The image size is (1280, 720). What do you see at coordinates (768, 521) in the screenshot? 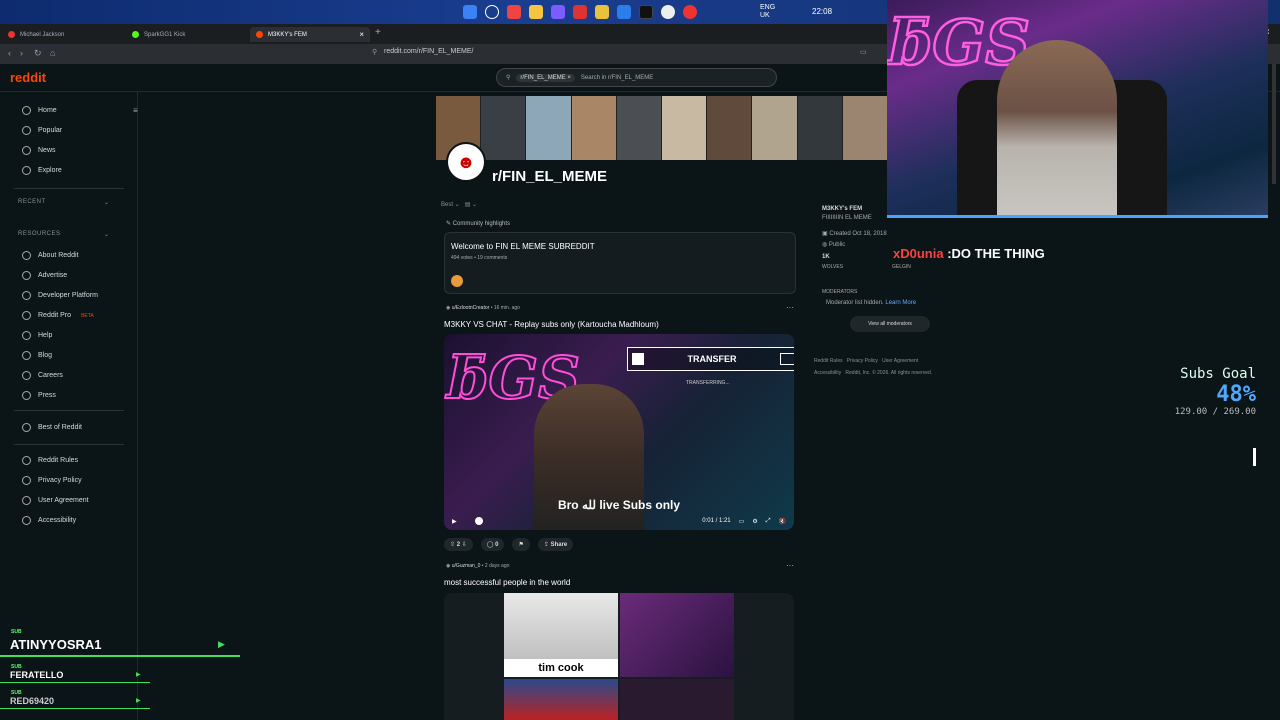
I see `fullscreen-icon: ⤢` at bounding box center [768, 521].